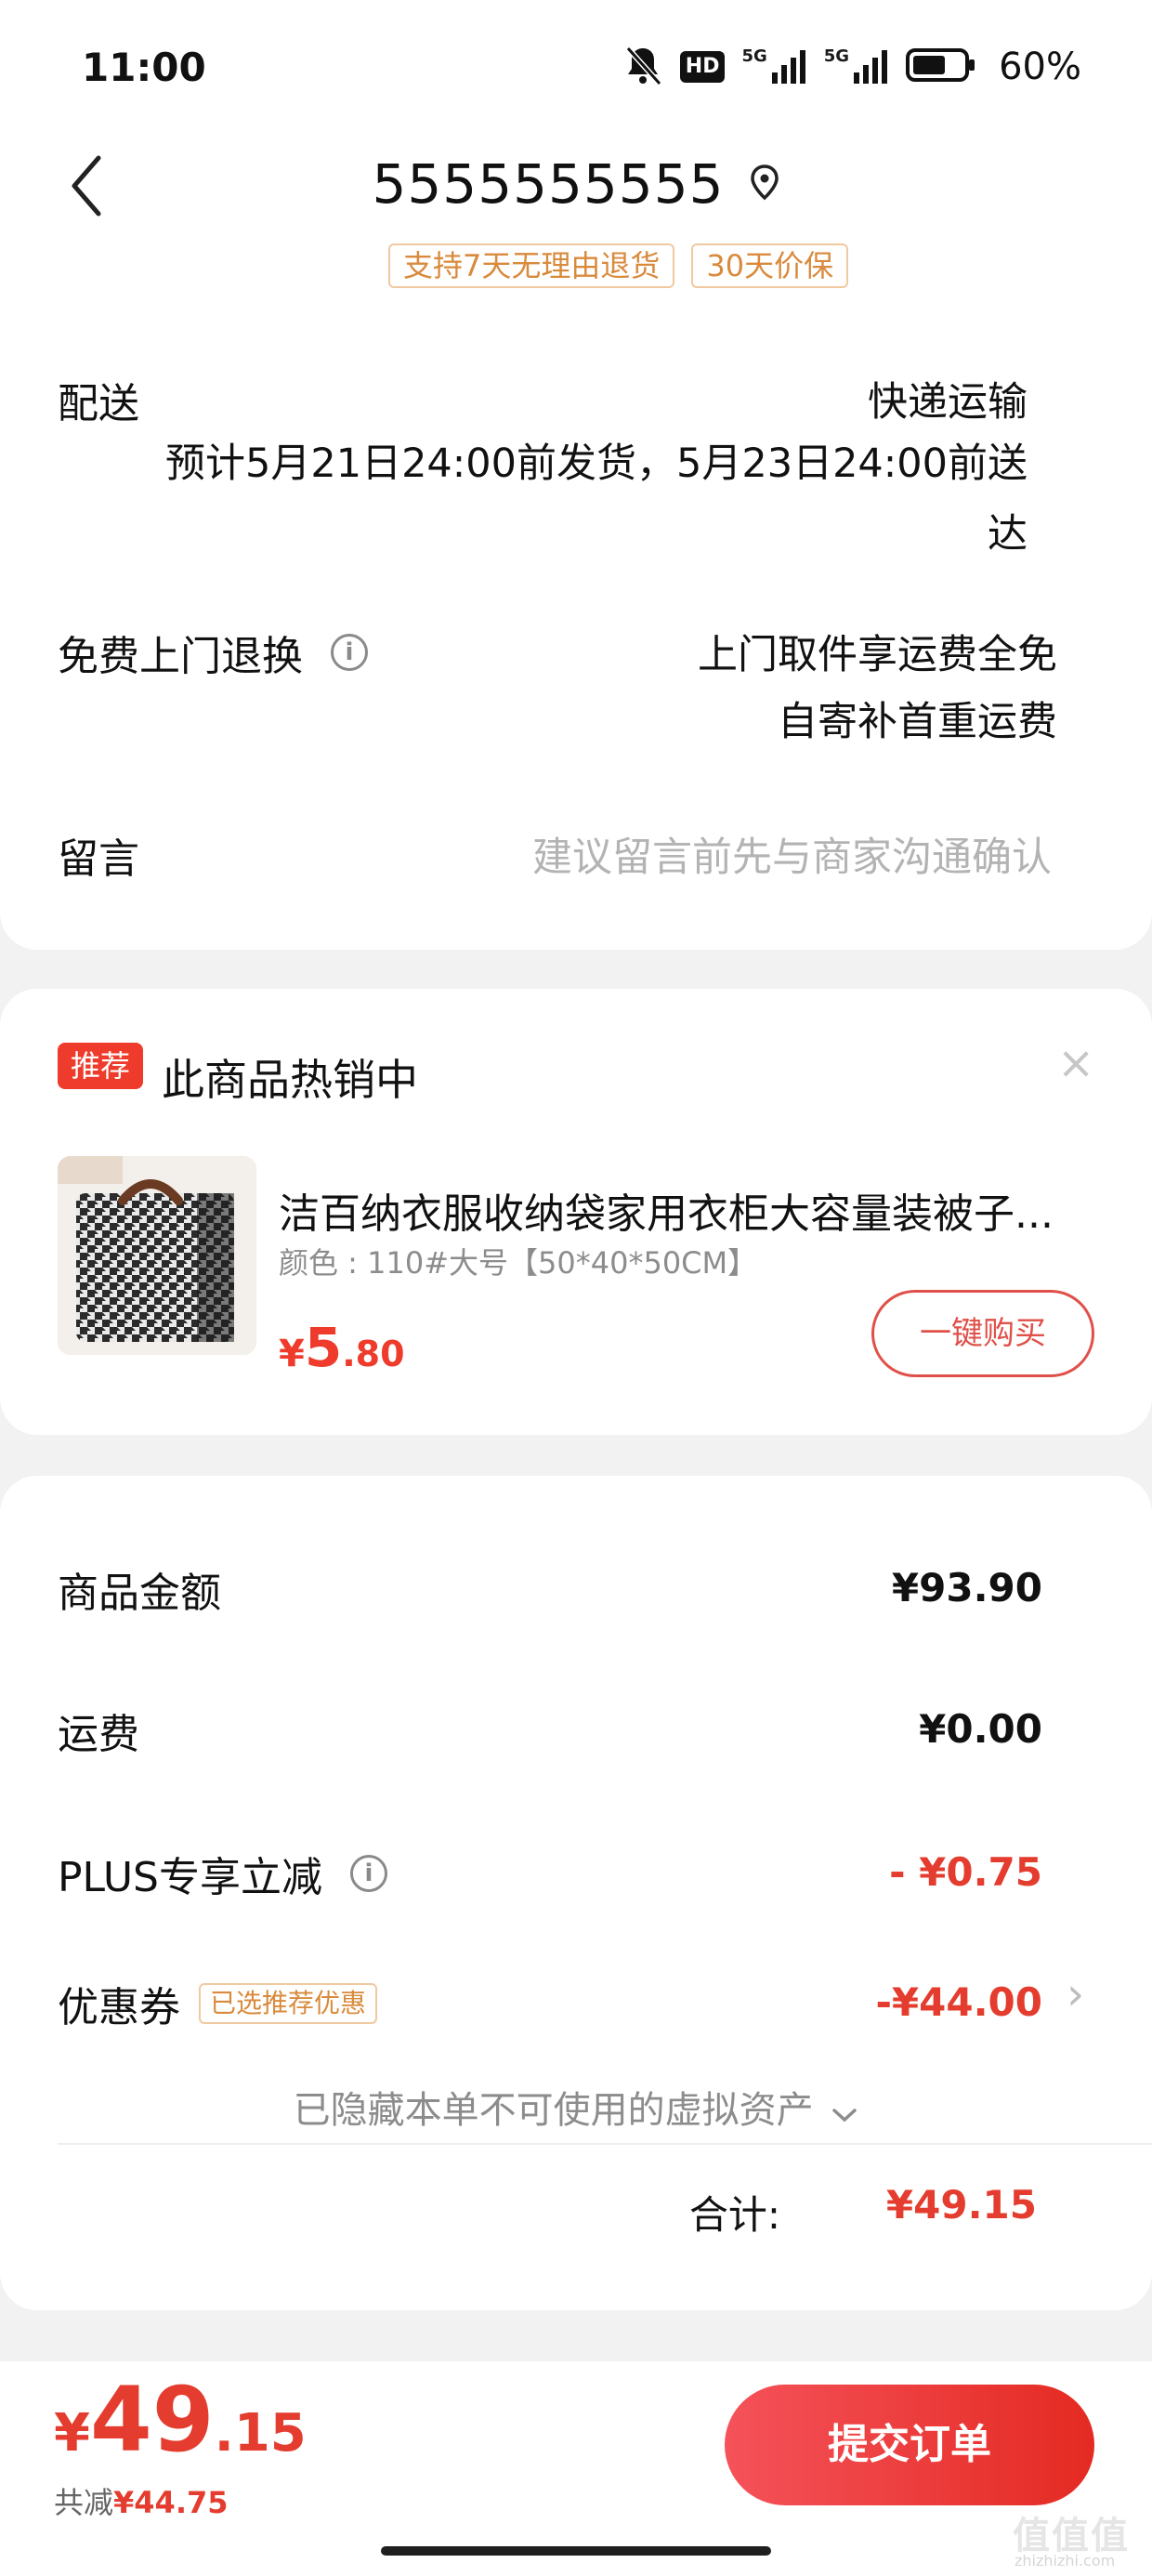 The width and height of the screenshot is (1152, 2576). Describe the element at coordinates (965, 1872) in the screenshot. I see `plus-discount-value: - ¥0.75` at that location.